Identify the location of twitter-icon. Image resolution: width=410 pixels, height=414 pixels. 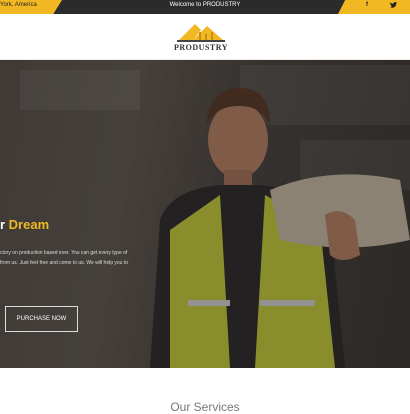
(393, 6).